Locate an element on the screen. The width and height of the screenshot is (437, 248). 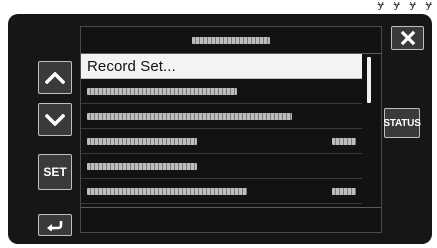
status-label: STATUS is located at coordinates (402, 123).